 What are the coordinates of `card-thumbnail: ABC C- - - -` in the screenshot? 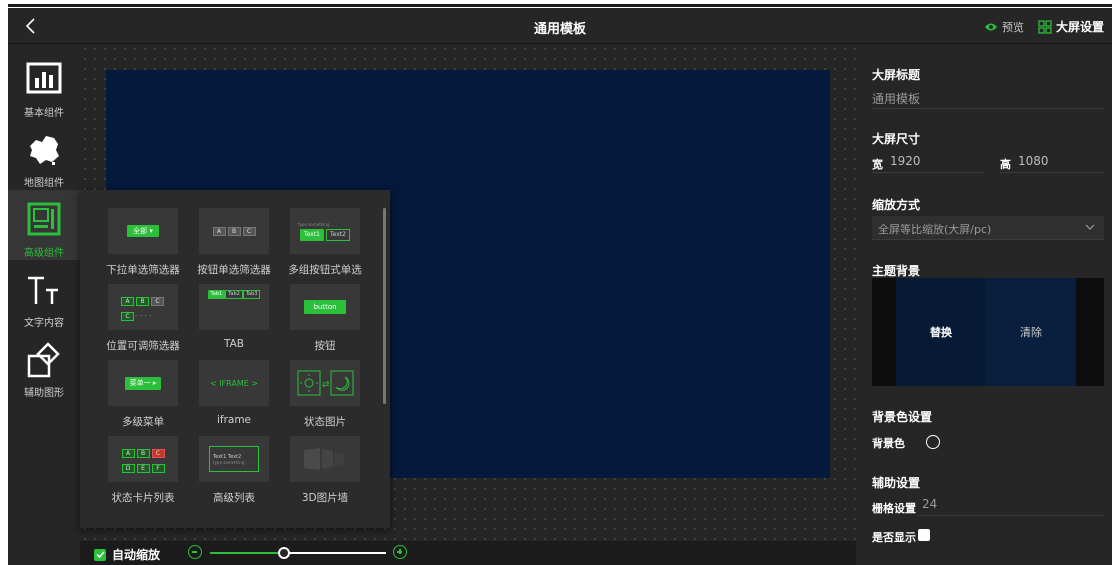 It's located at (143, 307).